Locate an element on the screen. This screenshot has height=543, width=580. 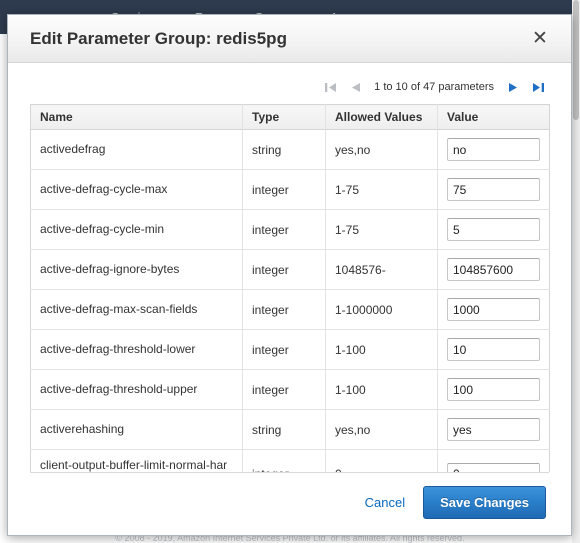
table-row: active-defrag-cycle-min integer 1-75 is located at coordinates (290, 229).